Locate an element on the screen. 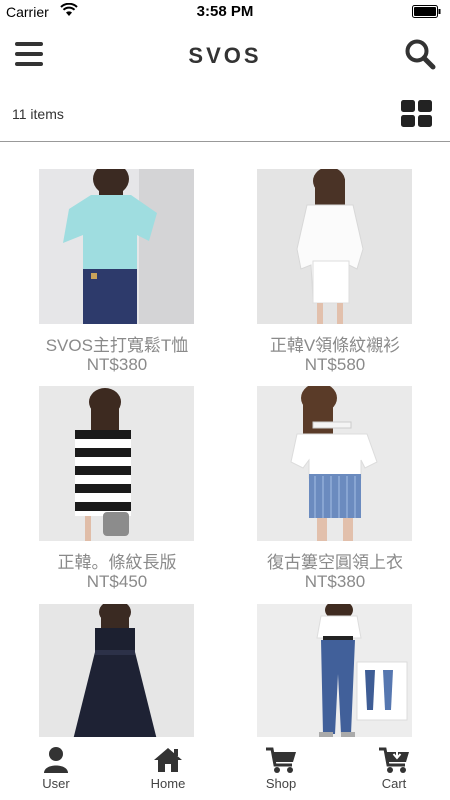 Image resolution: width=450 pixels, height=800 pixels. search-icon is located at coordinates (420, 54).